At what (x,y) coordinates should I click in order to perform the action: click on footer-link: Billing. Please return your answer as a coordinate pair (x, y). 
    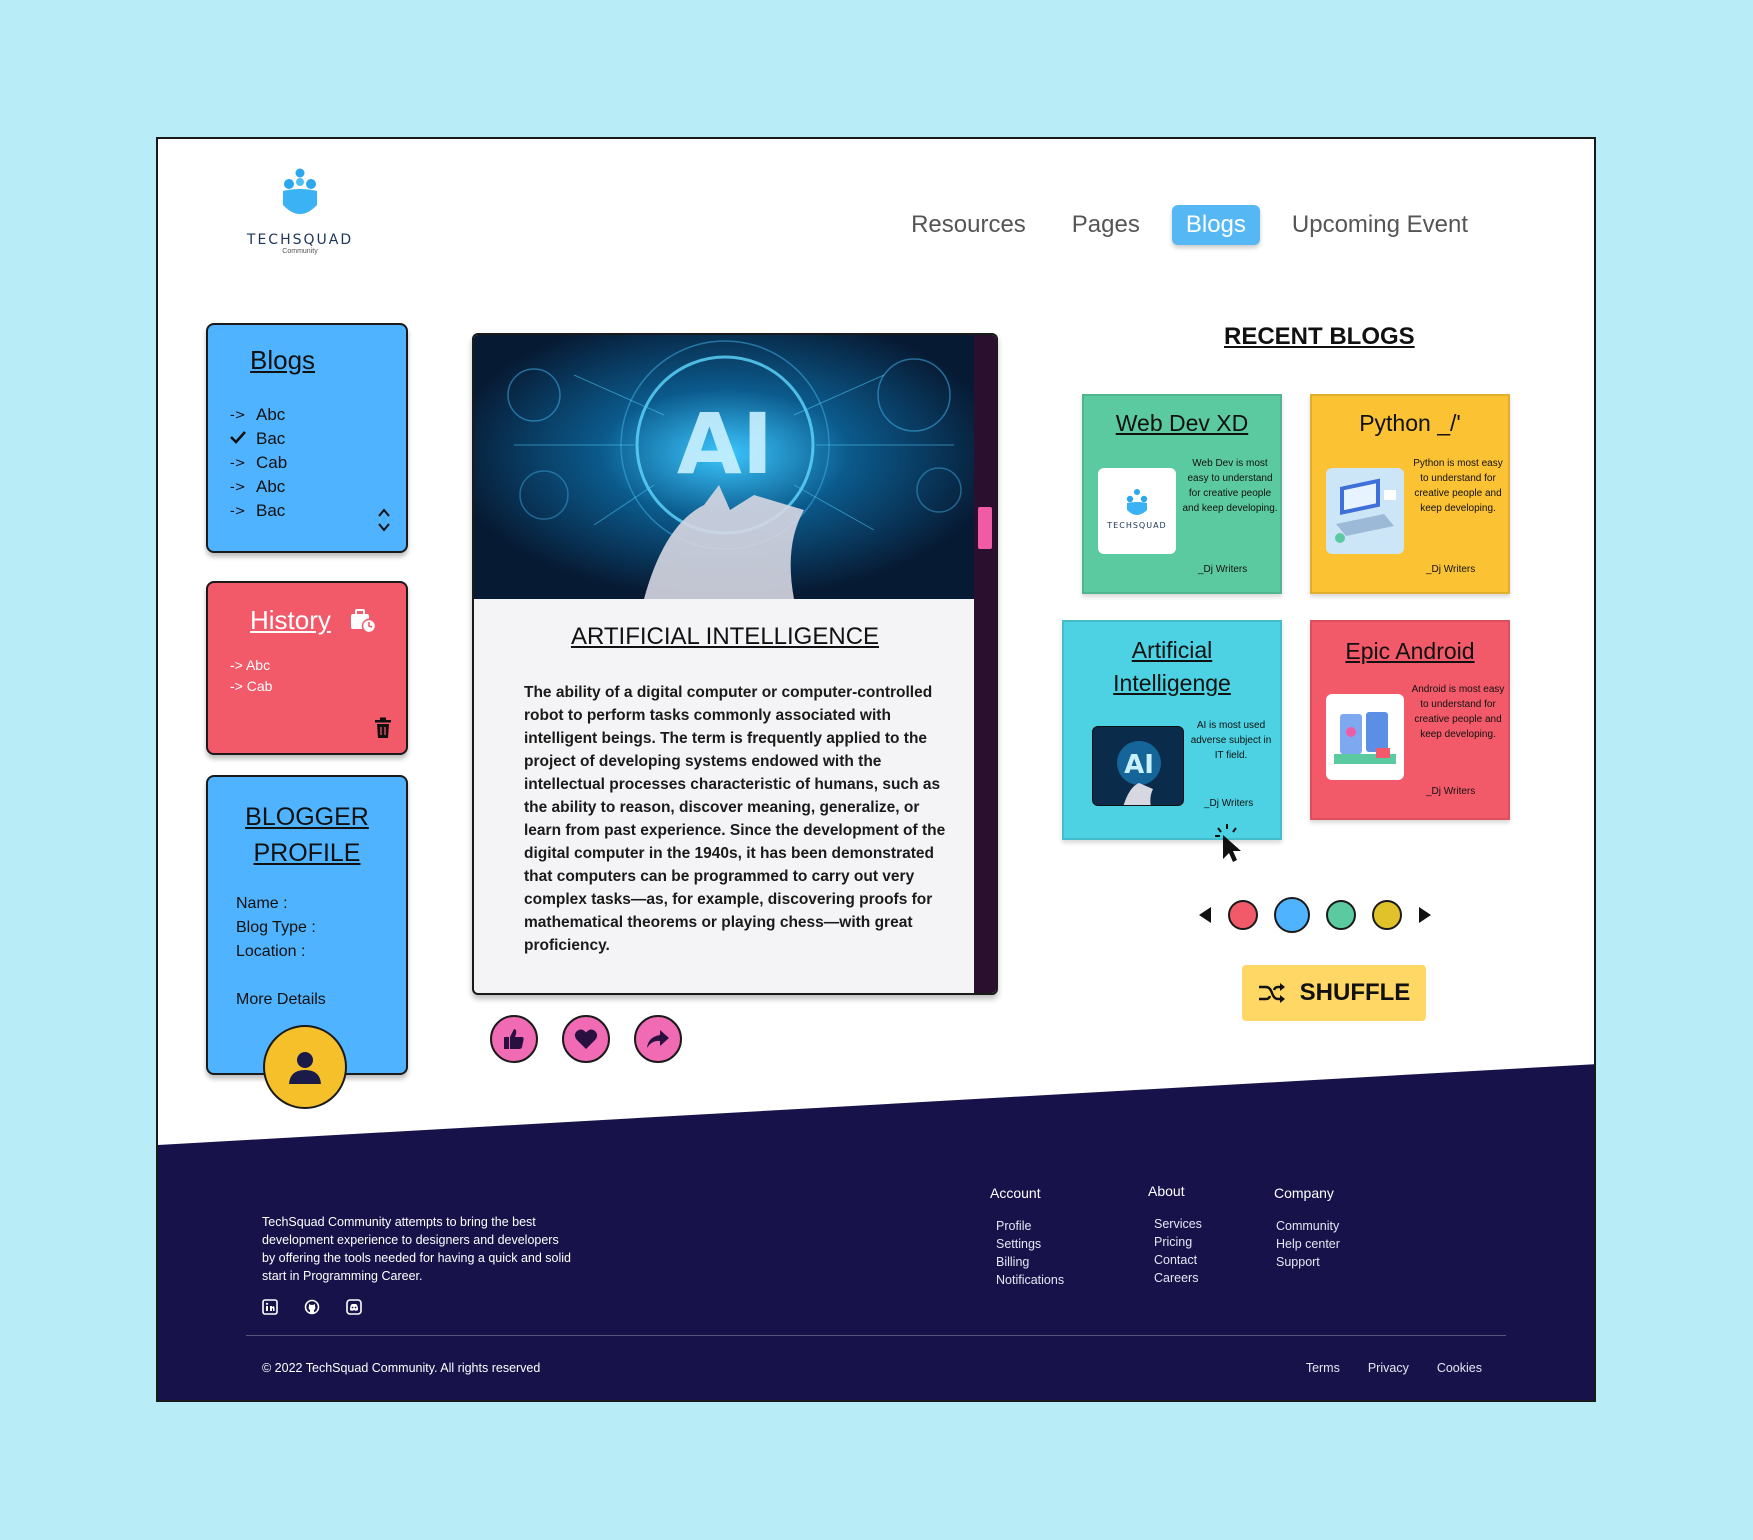
    Looking at the image, I should click on (1030, 1262).